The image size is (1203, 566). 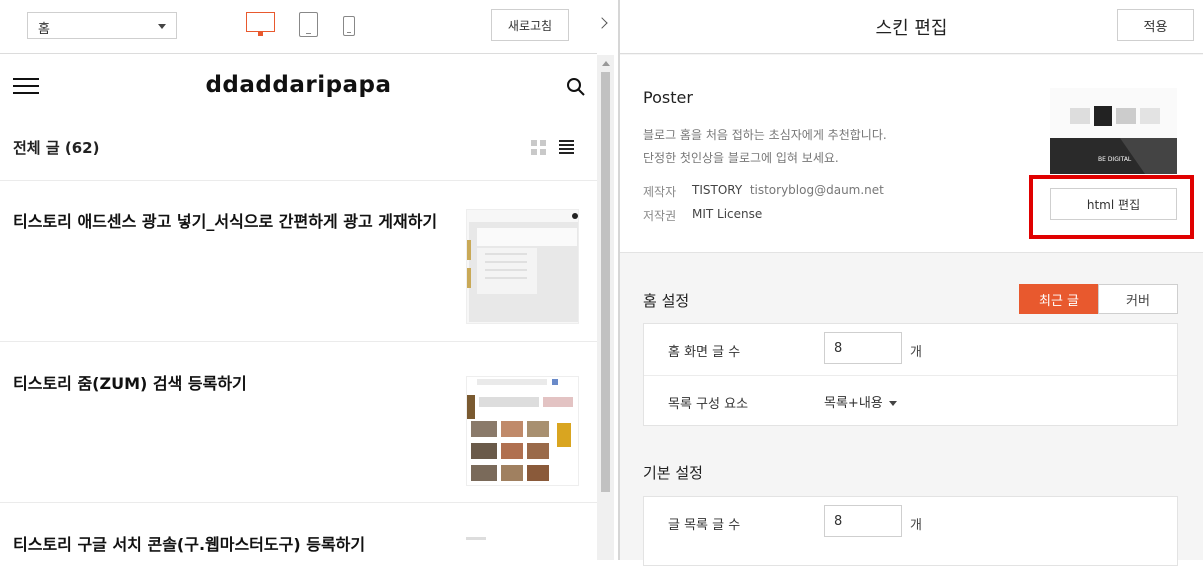 What do you see at coordinates (1113, 204) in the screenshot?
I see `html-edit-button: html 편집` at bounding box center [1113, 204].